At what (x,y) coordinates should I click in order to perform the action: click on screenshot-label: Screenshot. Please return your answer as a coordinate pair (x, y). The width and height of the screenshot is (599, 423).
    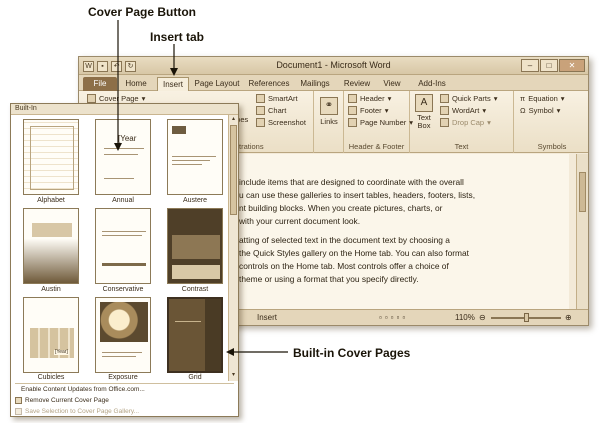
    Looking at the image, I should click on (287, 122).